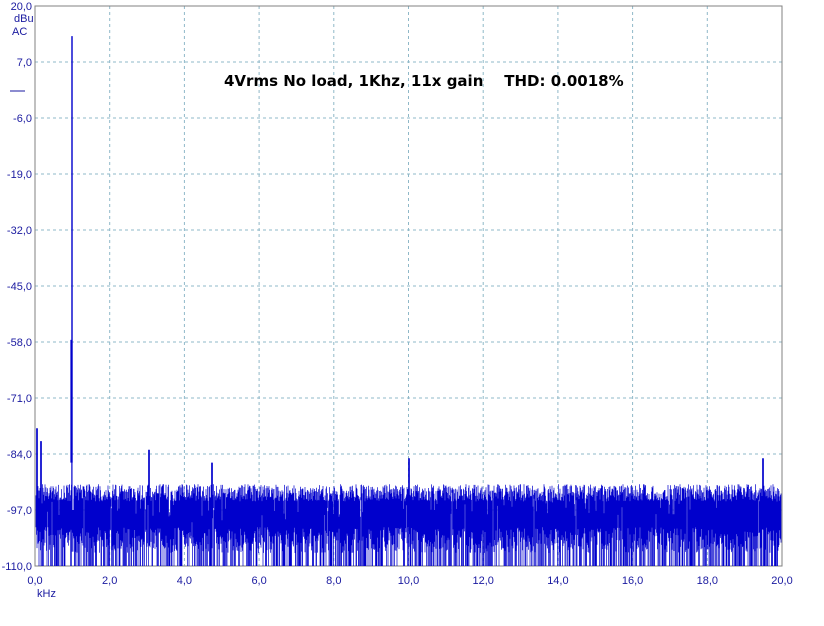  I want to click on y-tick-label: -6,0, so click(22, 119).